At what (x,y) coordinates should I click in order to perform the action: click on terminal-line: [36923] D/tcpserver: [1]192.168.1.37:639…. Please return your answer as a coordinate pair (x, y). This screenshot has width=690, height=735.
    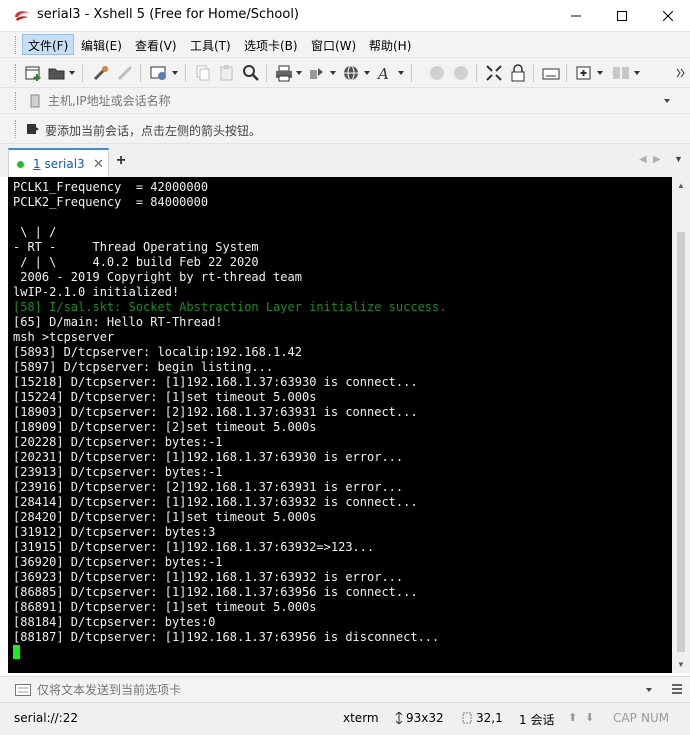
    Looking at the image, I should click on (208, 577).